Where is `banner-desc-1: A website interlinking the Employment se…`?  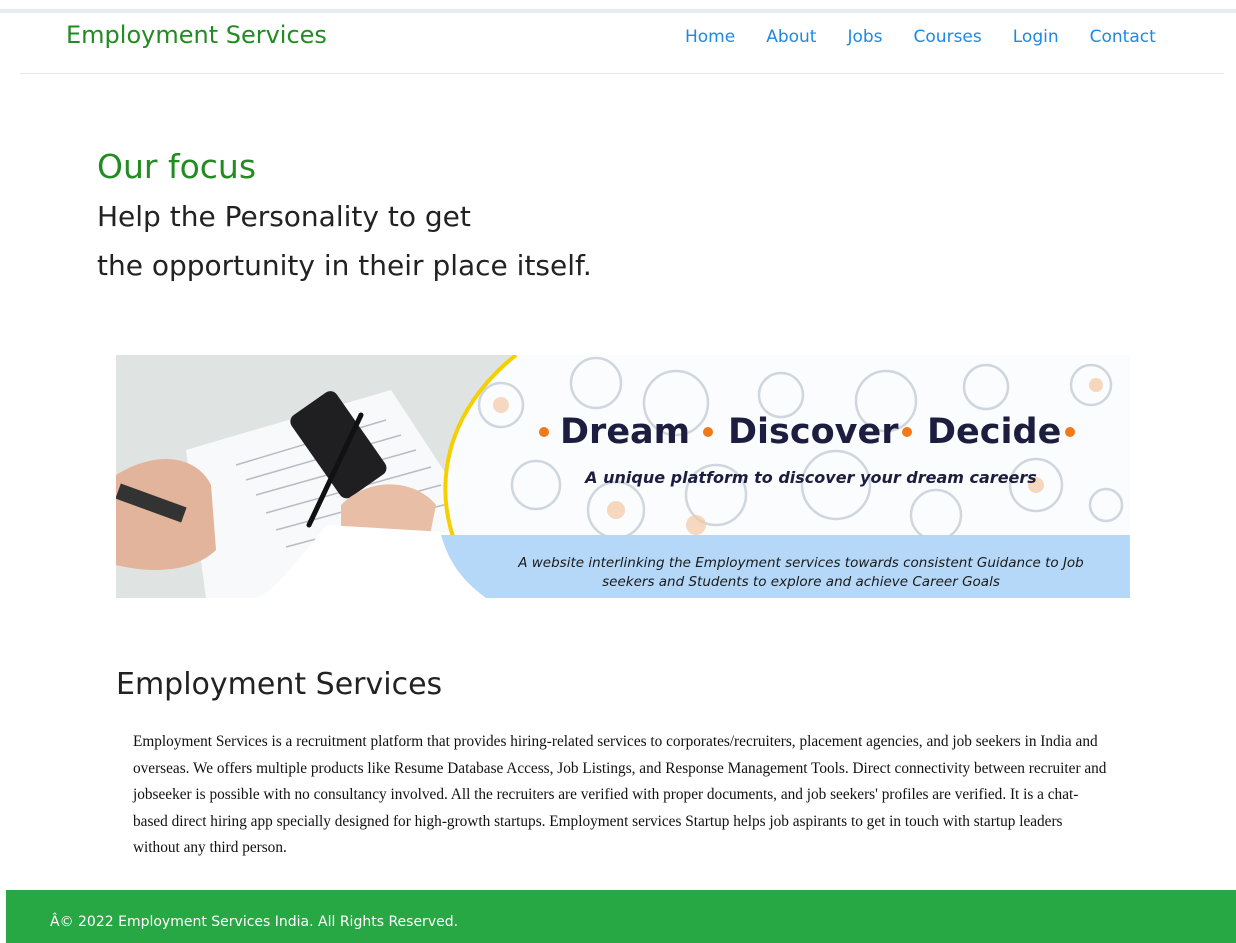 banner-desc-1: A website interlinking the Employment se… is located at coordinates (800, 563).